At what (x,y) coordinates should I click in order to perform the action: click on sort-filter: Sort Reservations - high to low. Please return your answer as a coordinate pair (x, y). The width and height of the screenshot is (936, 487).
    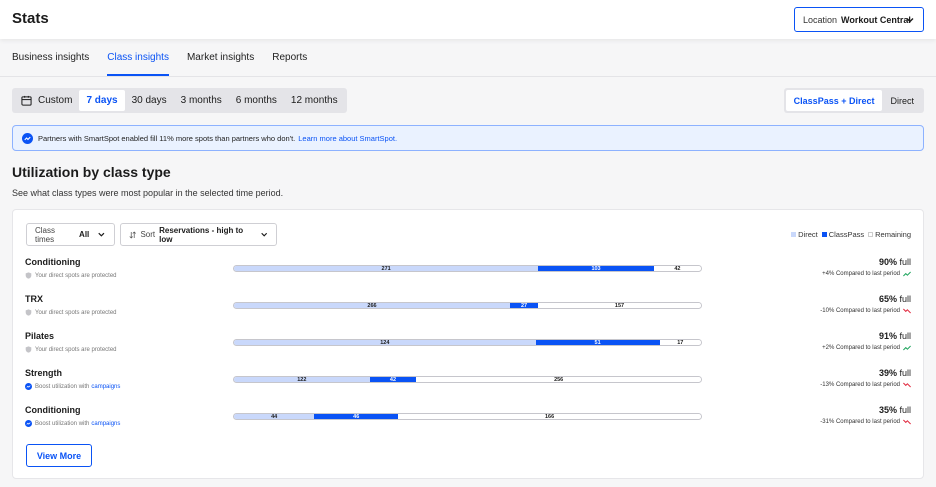
    Looking at the image, I should click on (198, 234).